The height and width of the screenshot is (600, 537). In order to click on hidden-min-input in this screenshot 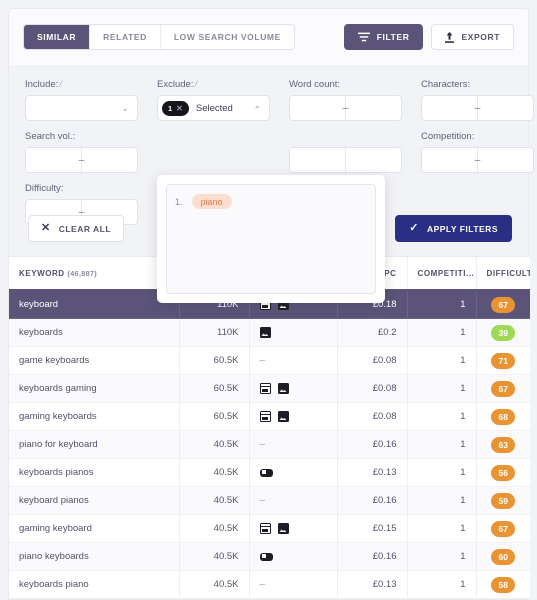, I will do `click(317, 160)`.